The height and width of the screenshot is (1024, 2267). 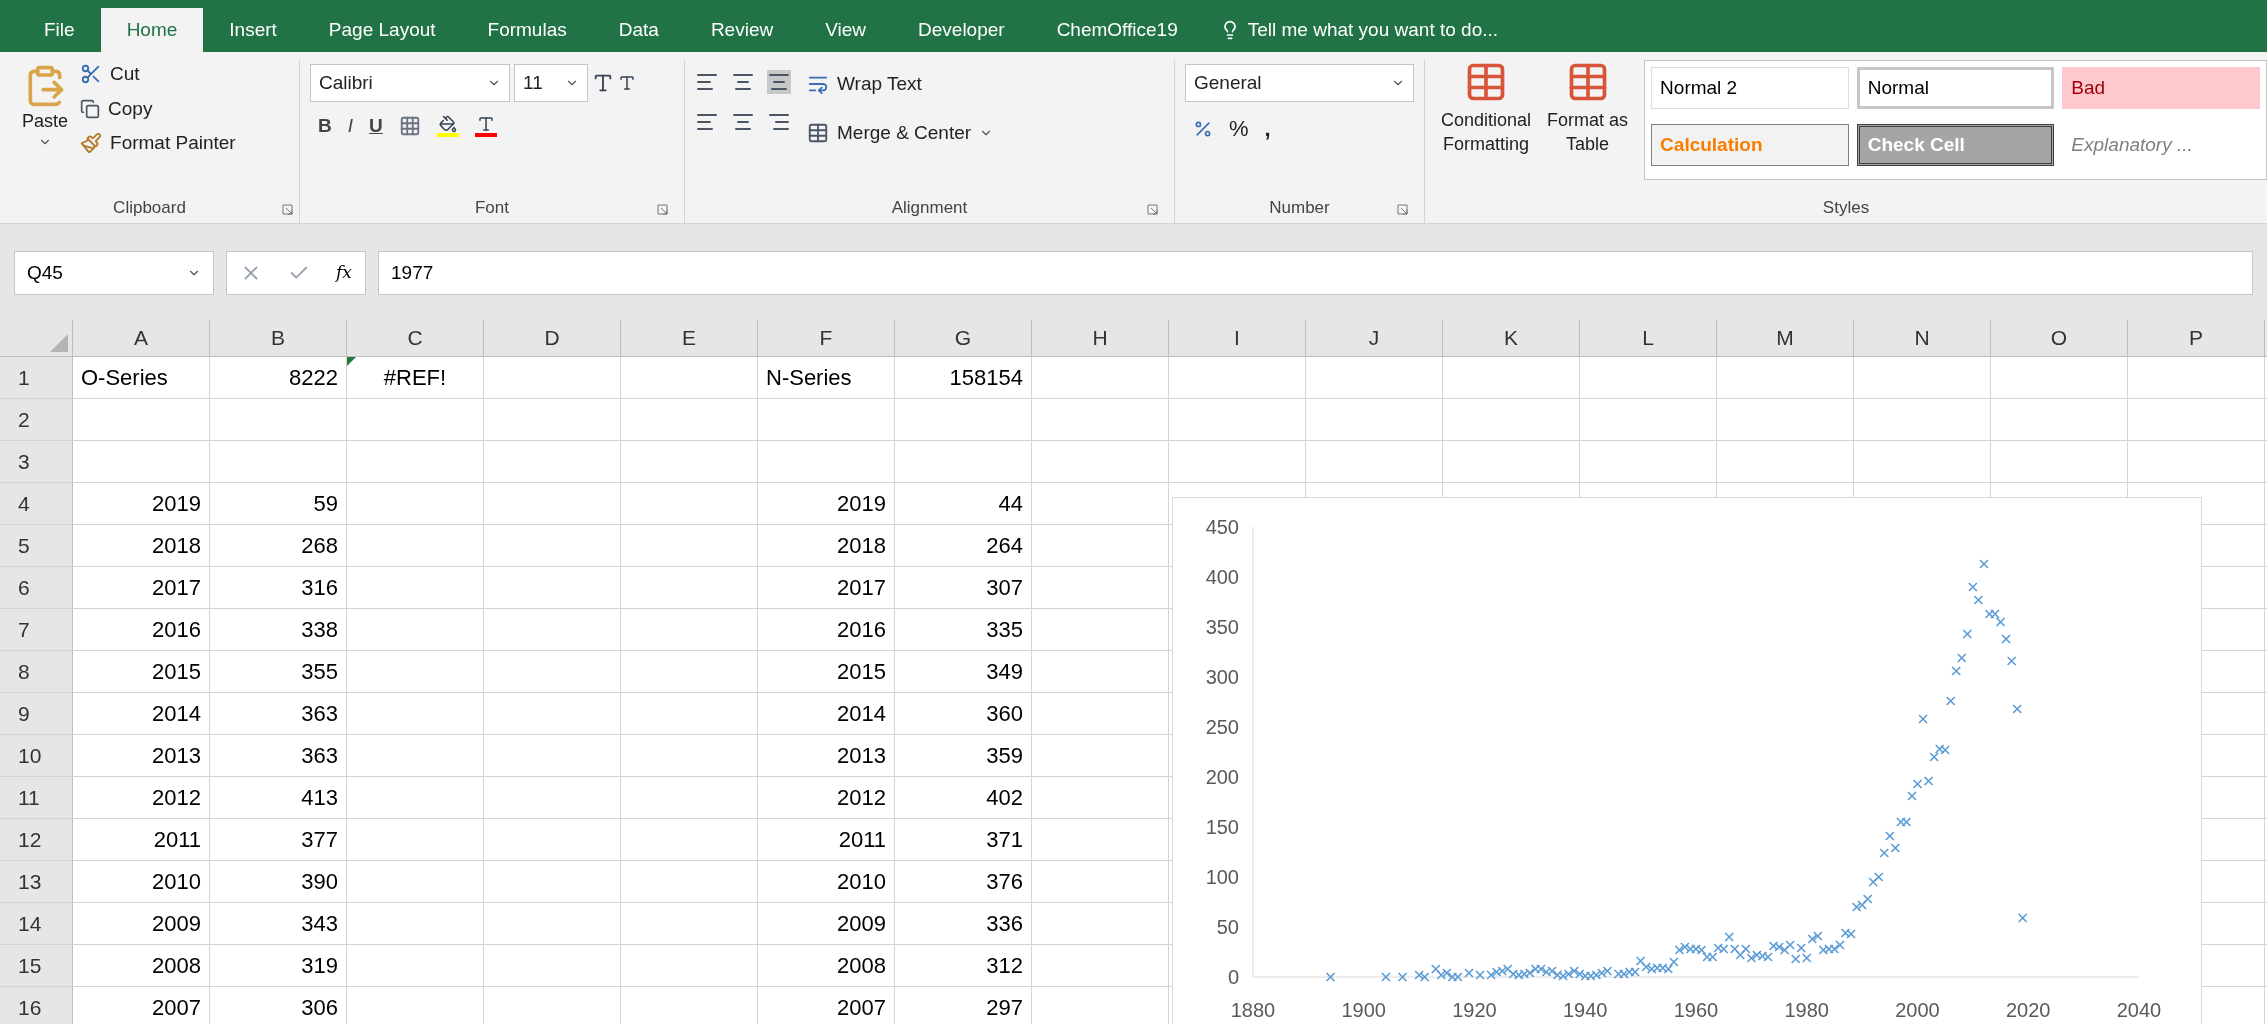 What do you see at coordinates (350, 126) in the screenshot?
I see `italic-button: I` at bounding box center [350, 126].